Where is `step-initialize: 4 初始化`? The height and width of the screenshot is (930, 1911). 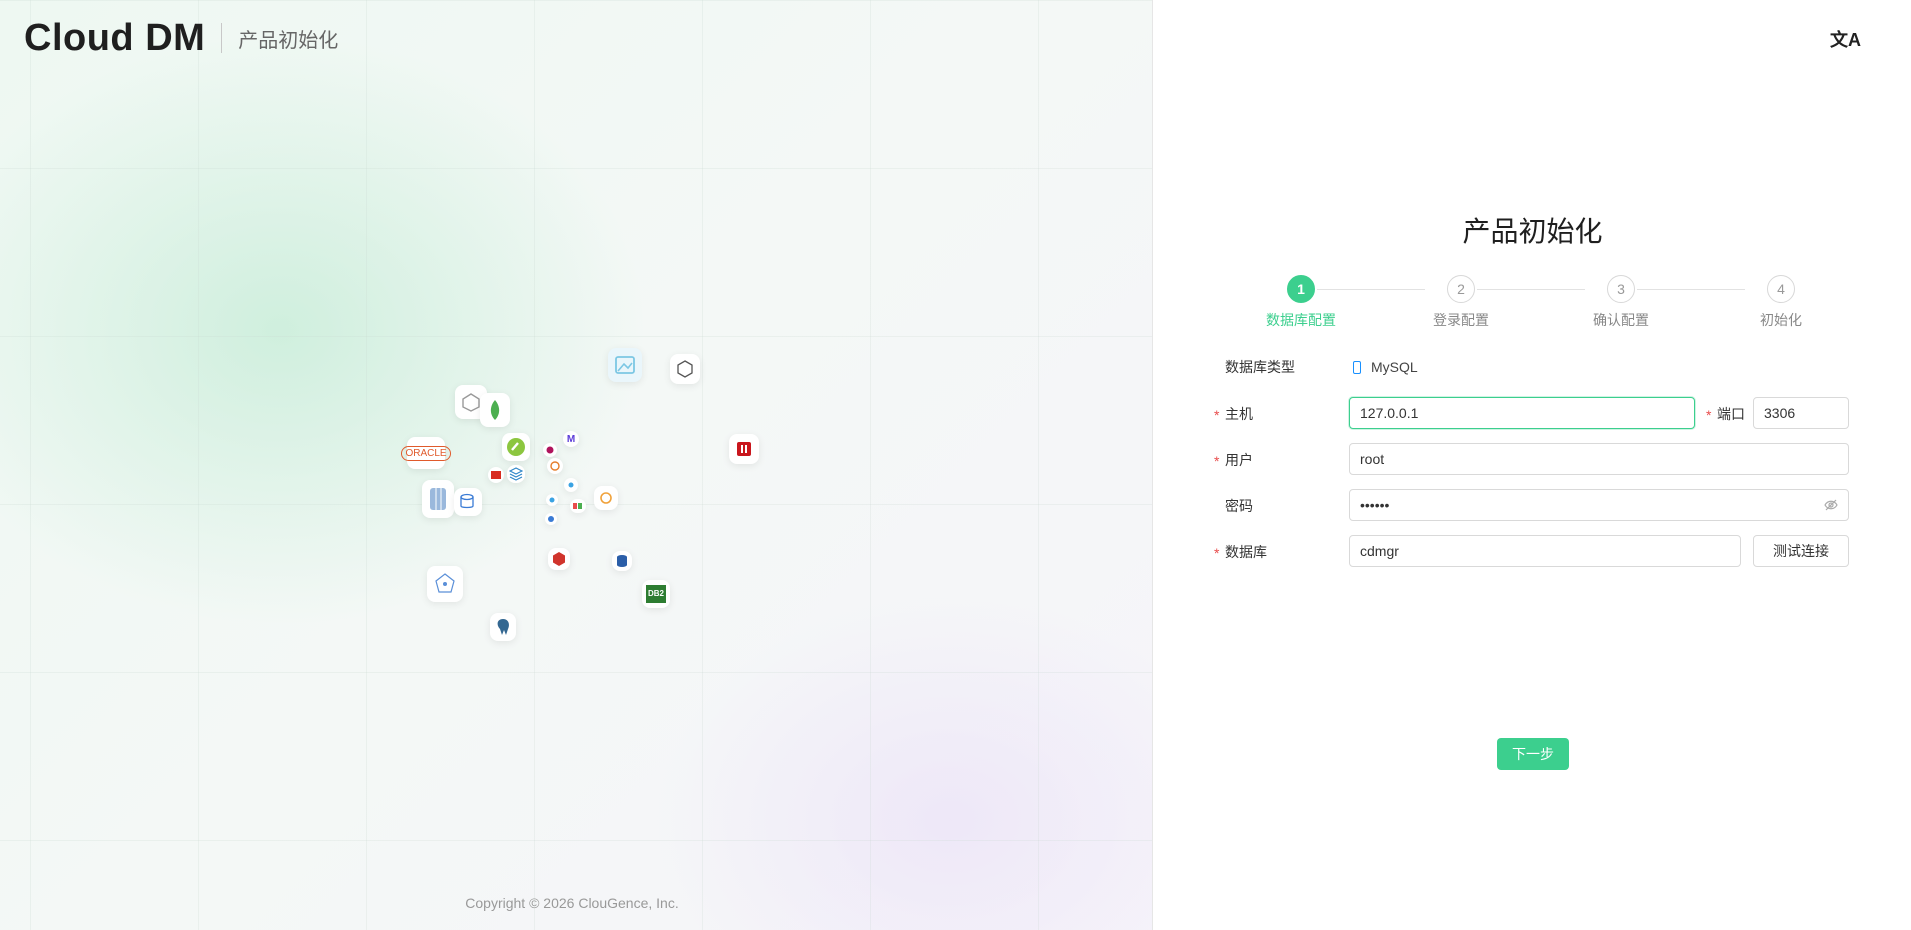 step-initialize: 4 初始化 is located at coordinates (1781, 302).